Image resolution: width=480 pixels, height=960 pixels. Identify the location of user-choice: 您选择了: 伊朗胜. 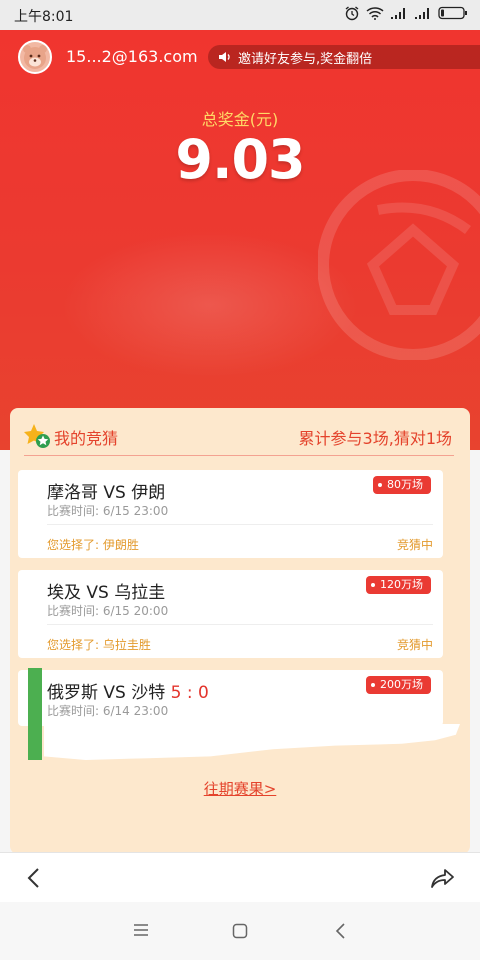
(93, 545).